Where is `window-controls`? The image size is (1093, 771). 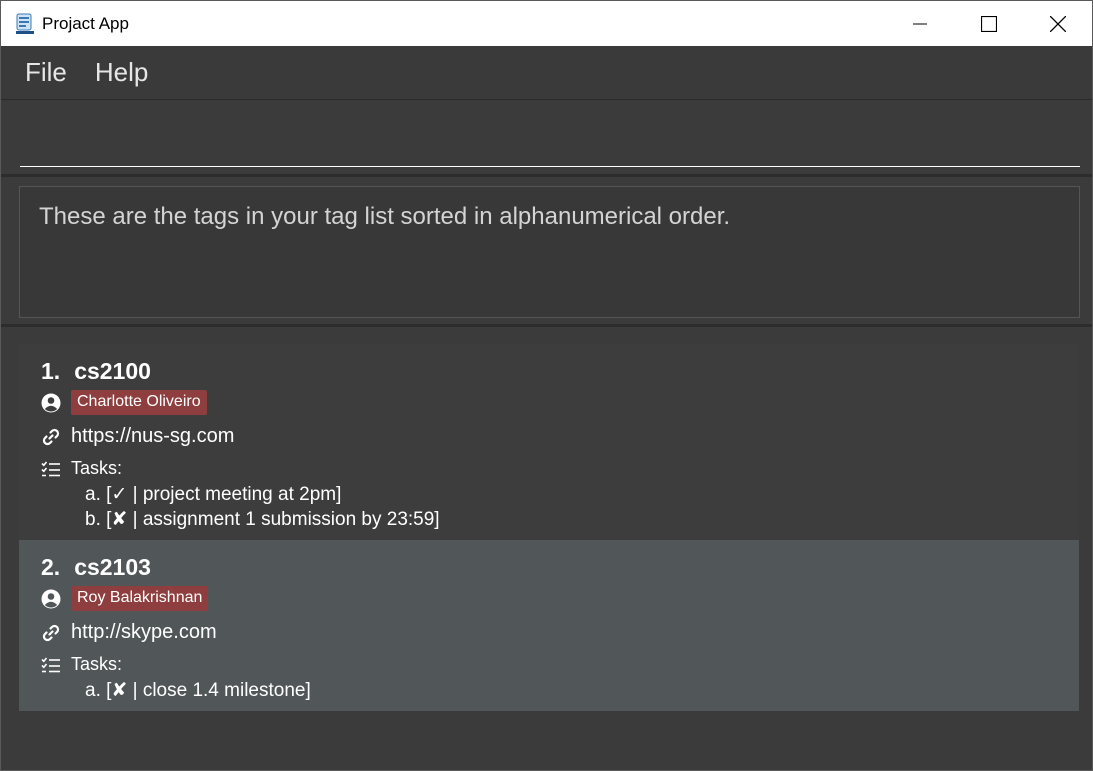
window-controls is located at coordinates (988, 23).